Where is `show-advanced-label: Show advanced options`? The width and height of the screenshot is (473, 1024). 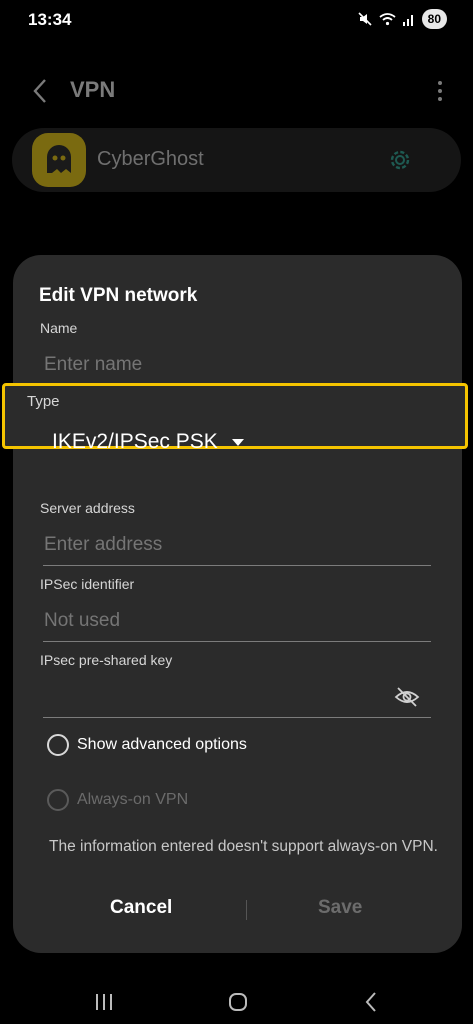 show-advanced-label: Show advanced options is located at coordinates (162, 745).